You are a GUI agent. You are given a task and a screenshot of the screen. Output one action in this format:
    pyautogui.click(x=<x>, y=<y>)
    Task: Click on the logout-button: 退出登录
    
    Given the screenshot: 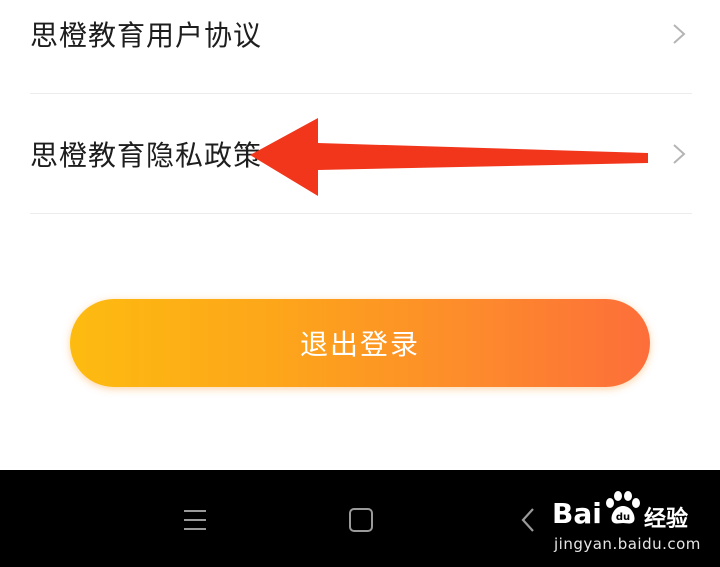 What is the action you would take?
    pyautogui.click(x=360, y=343)
    